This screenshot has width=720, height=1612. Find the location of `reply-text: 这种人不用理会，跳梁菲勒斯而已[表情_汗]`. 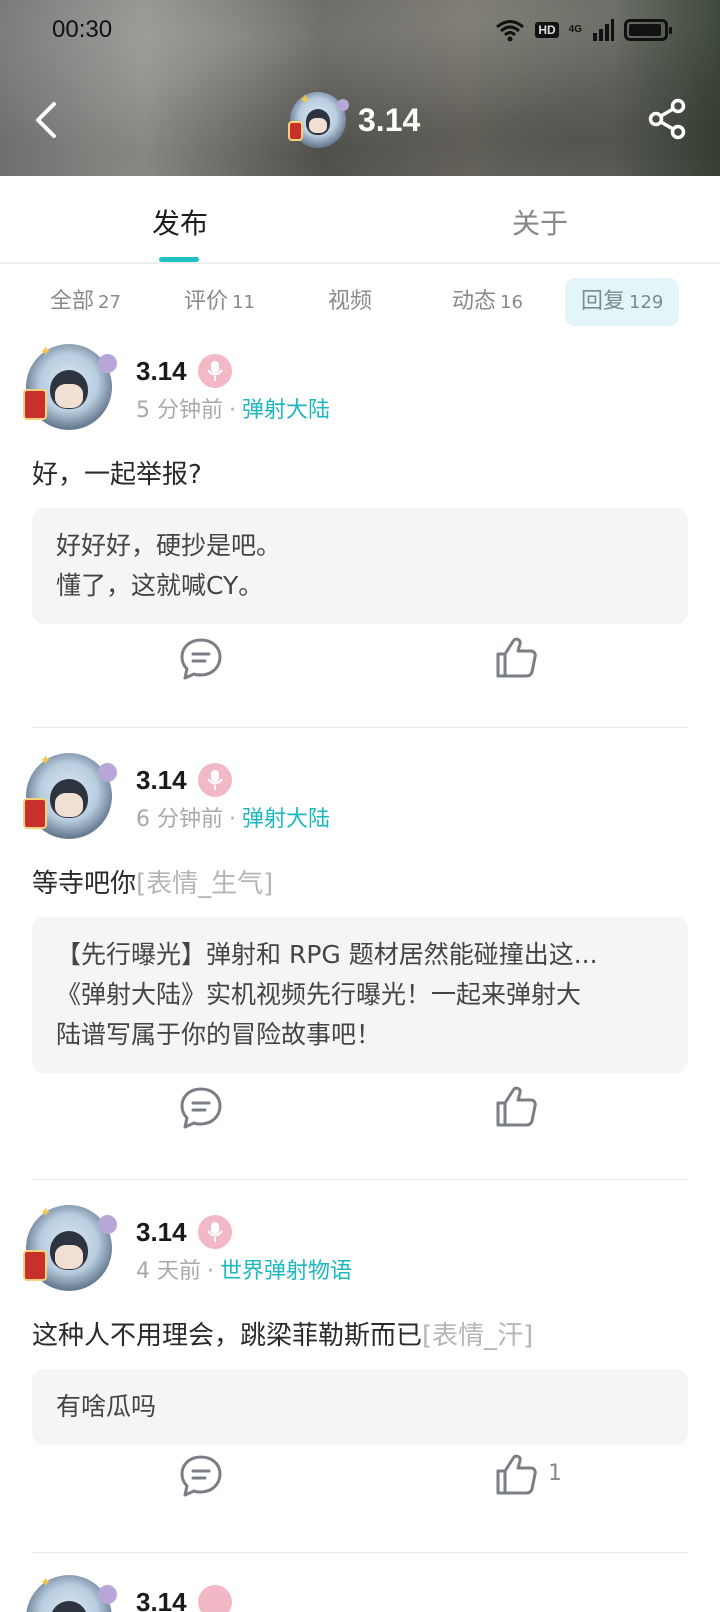

reply-text: 这种人不用理会，跳梁菲勒斯而已[表情_汗] is located at coordinates (283, 1336).